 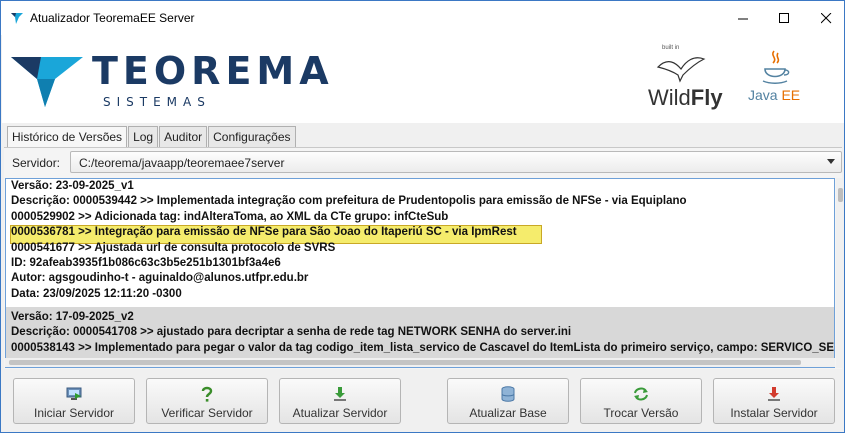 I want to click on minimize-icon, so click(x=742, y=18).